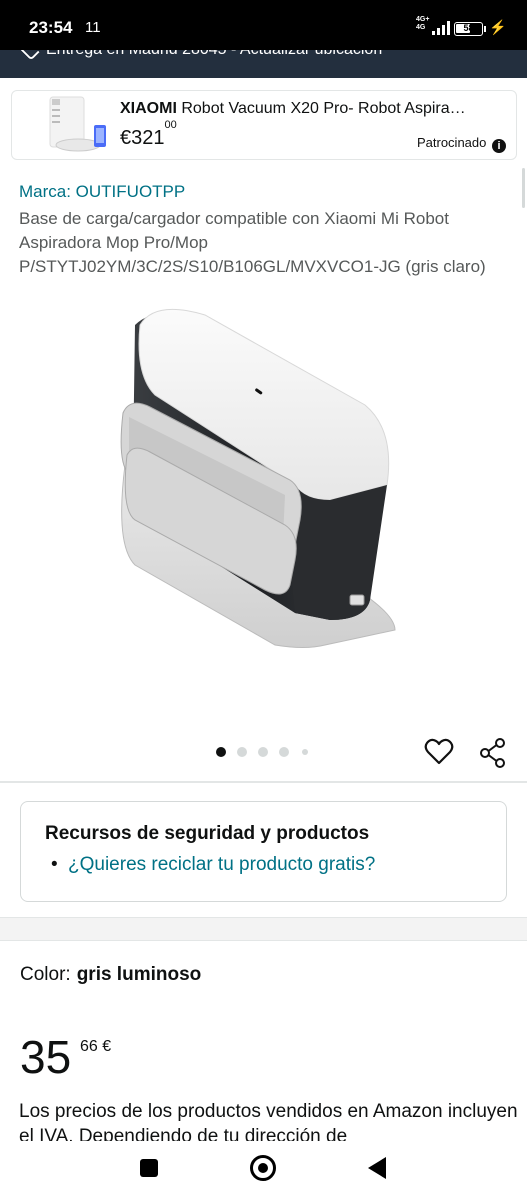 This screenshot has width=527, height=1200. I want to click on section-divider, so click(263, 929).